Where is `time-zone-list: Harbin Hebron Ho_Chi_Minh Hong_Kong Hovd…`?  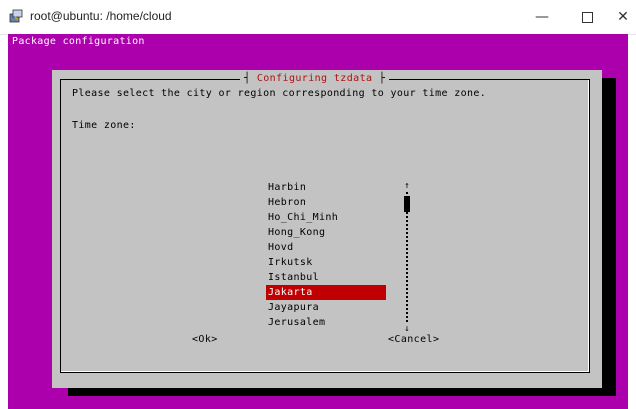 time-zone-list: Harbin Hebron Ho_Chi_Minh Hong_Kong Hovd… is located at coordinates (326, 255).